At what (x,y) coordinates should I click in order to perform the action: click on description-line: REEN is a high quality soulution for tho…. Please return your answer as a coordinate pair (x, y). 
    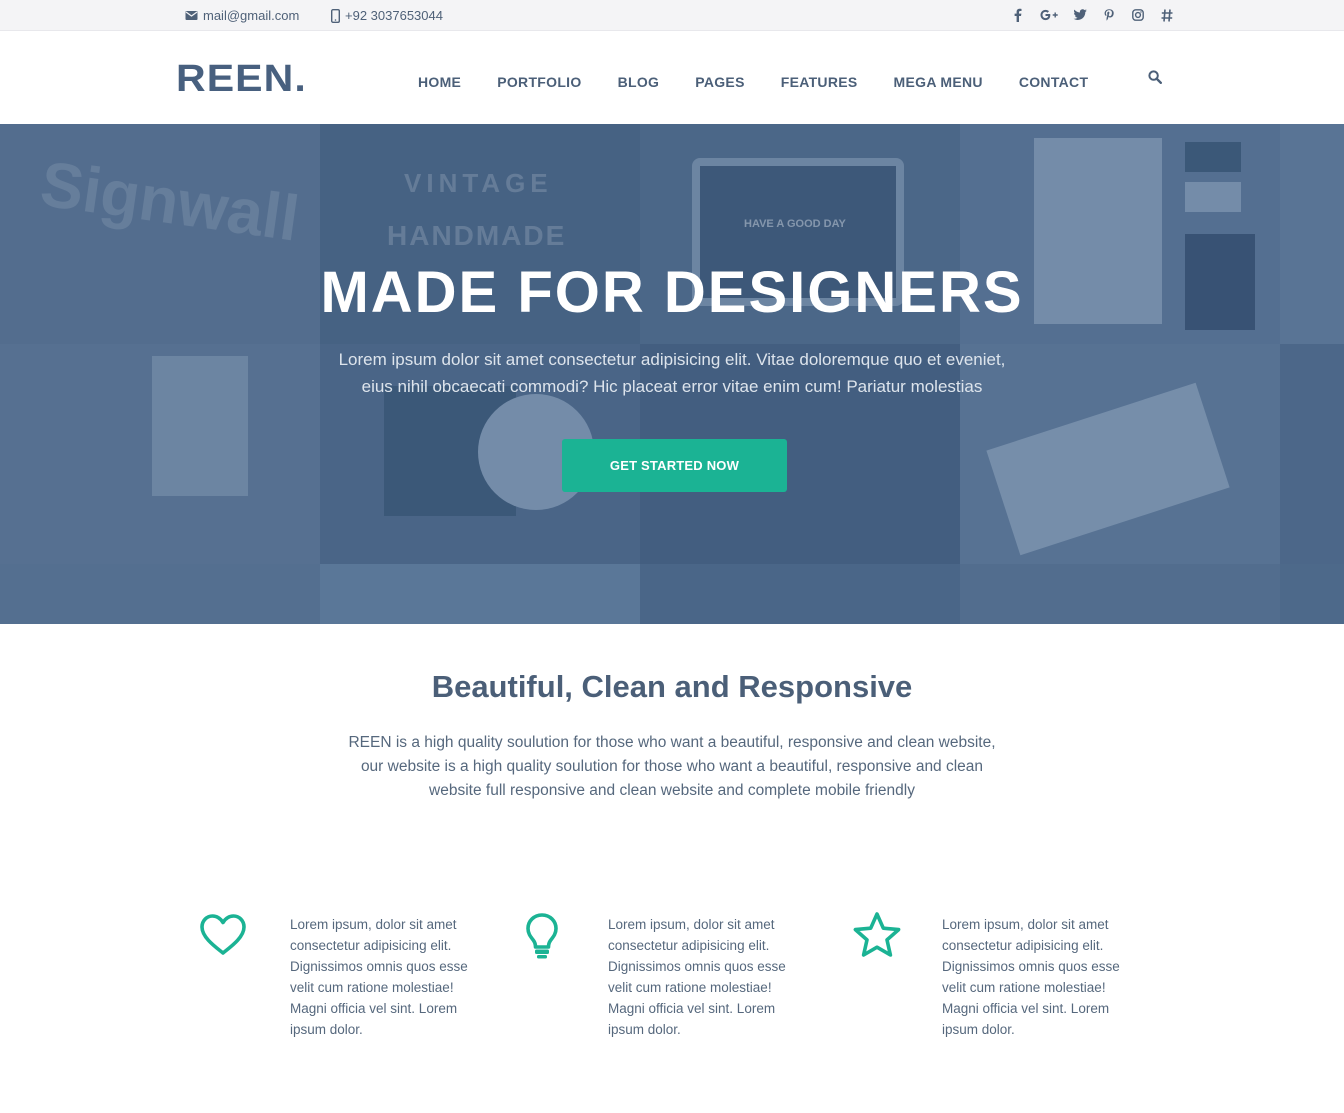
    Looking at the image, I should click on (672, 742).